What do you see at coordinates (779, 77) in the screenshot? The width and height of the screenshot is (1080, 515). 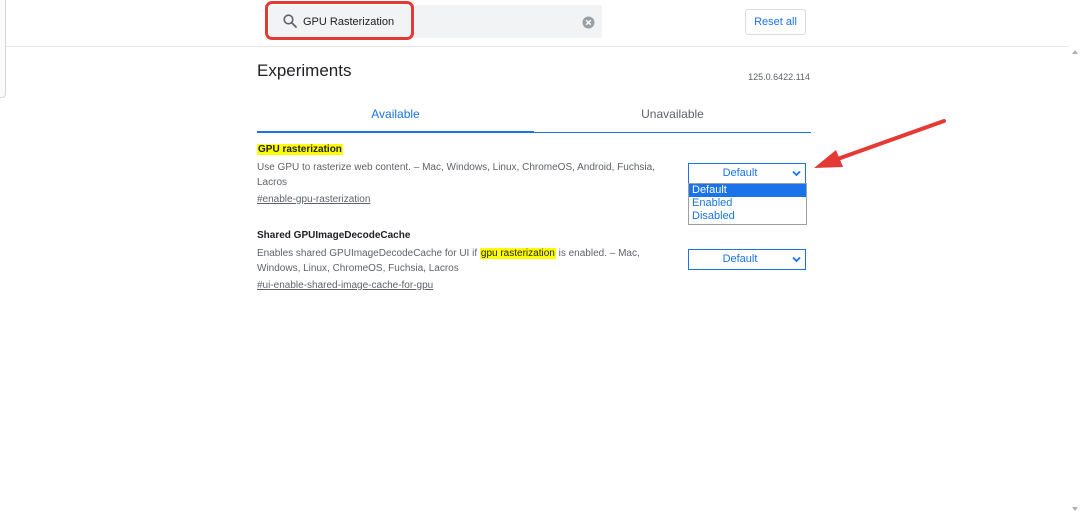 I see `version-label: 125.0.6422.114` at bounding box center [779, 77].